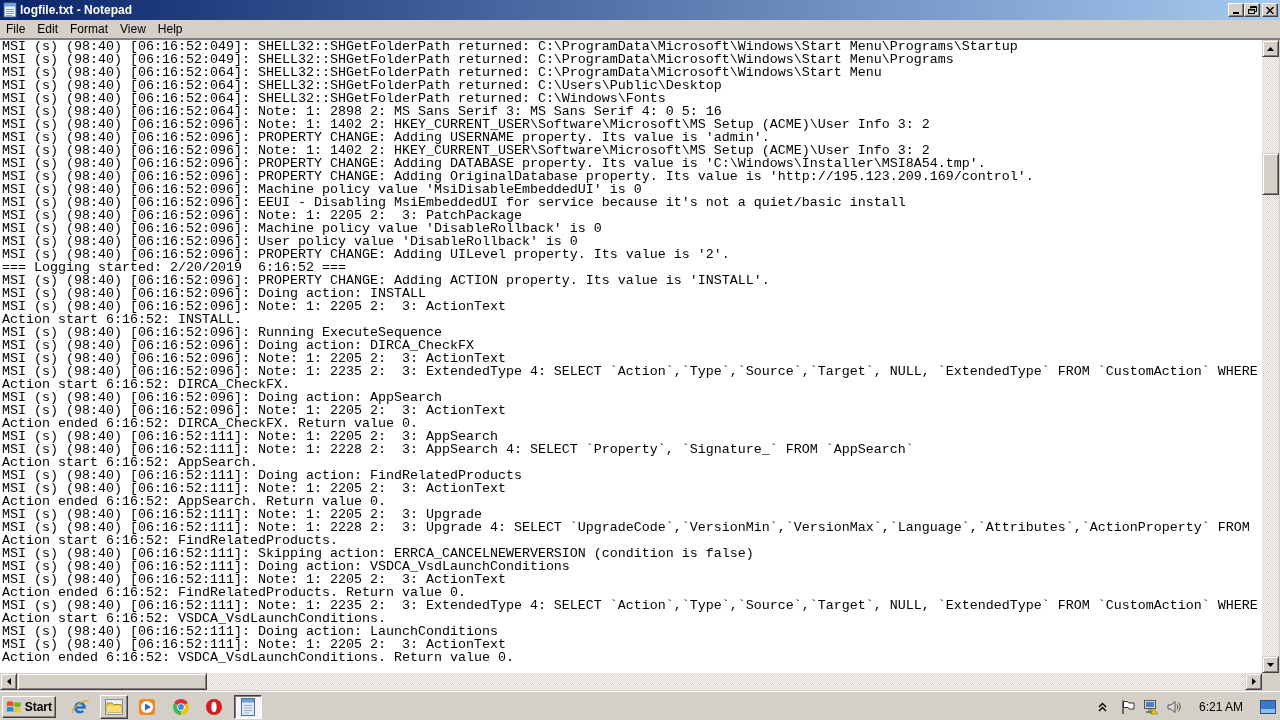 The height and width of the screenshot is (720, 1280). Describe the element at coordinates (147, 706) in the screenshot. I see `play-icon` at that location.